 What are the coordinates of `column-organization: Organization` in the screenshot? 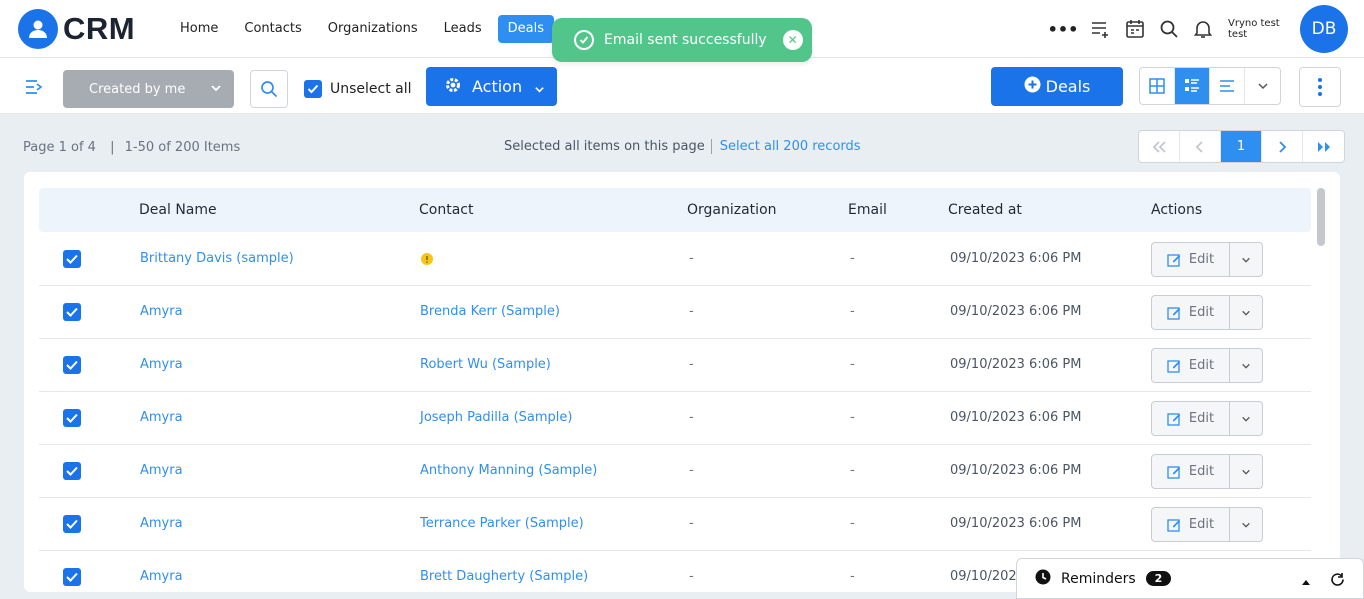 It's located at (732, 210).